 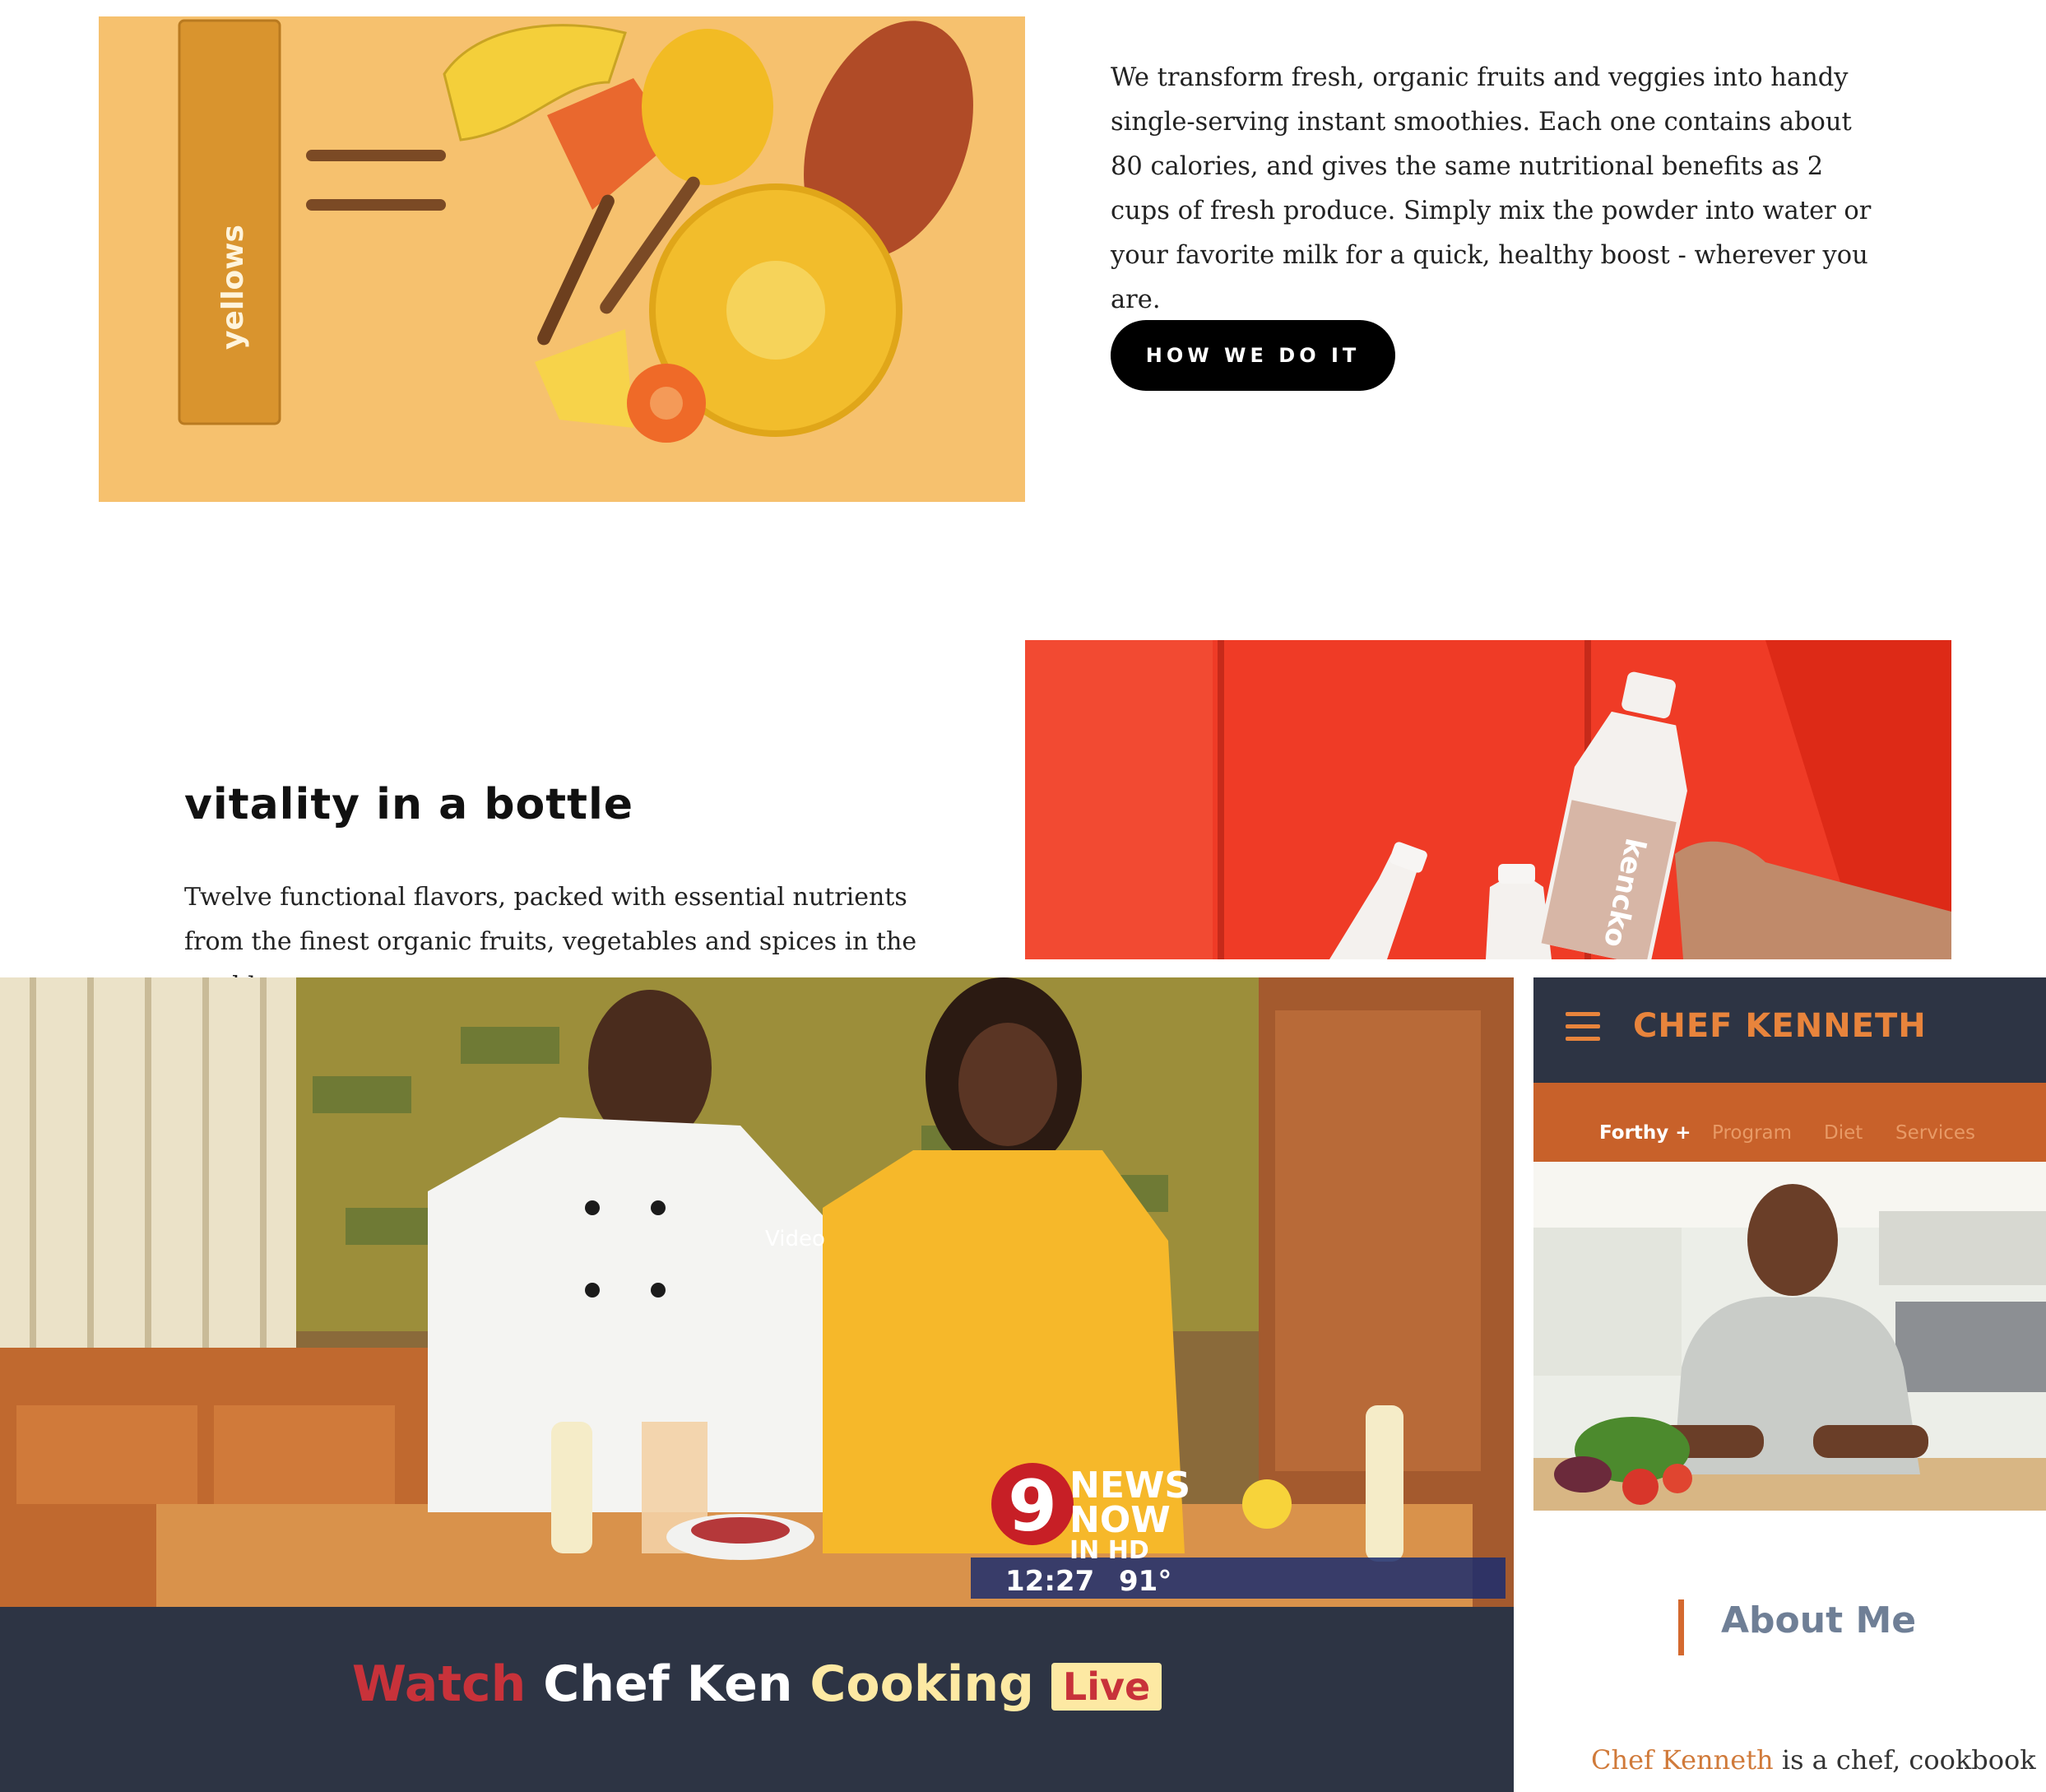 I want to click on news-logo-number: 9, so click(x=1032, y=1506).